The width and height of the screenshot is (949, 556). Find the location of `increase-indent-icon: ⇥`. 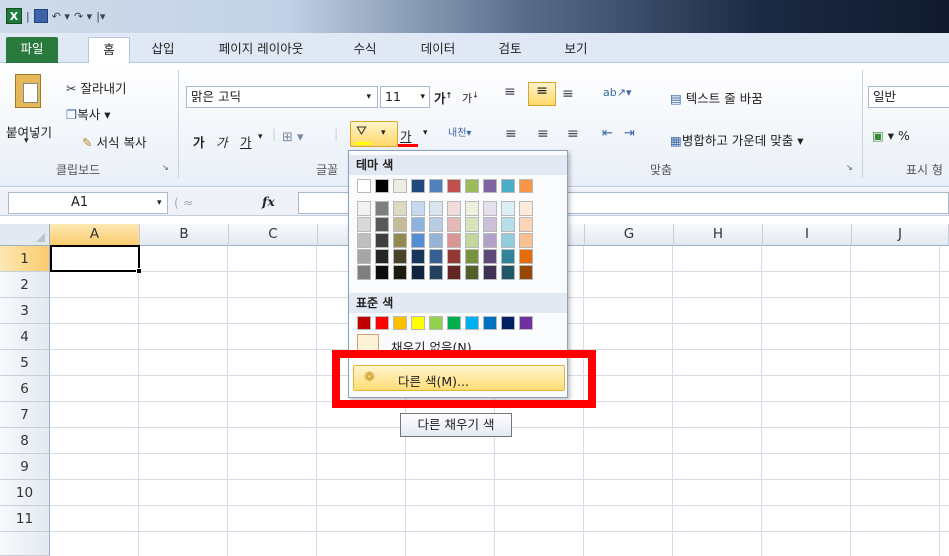

increase-indent-icon: ⇥ is located at coordinates (629, 133).